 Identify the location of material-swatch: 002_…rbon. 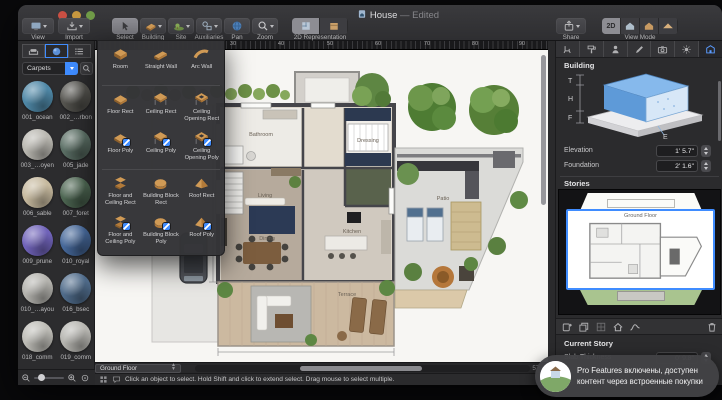
(76, 105).